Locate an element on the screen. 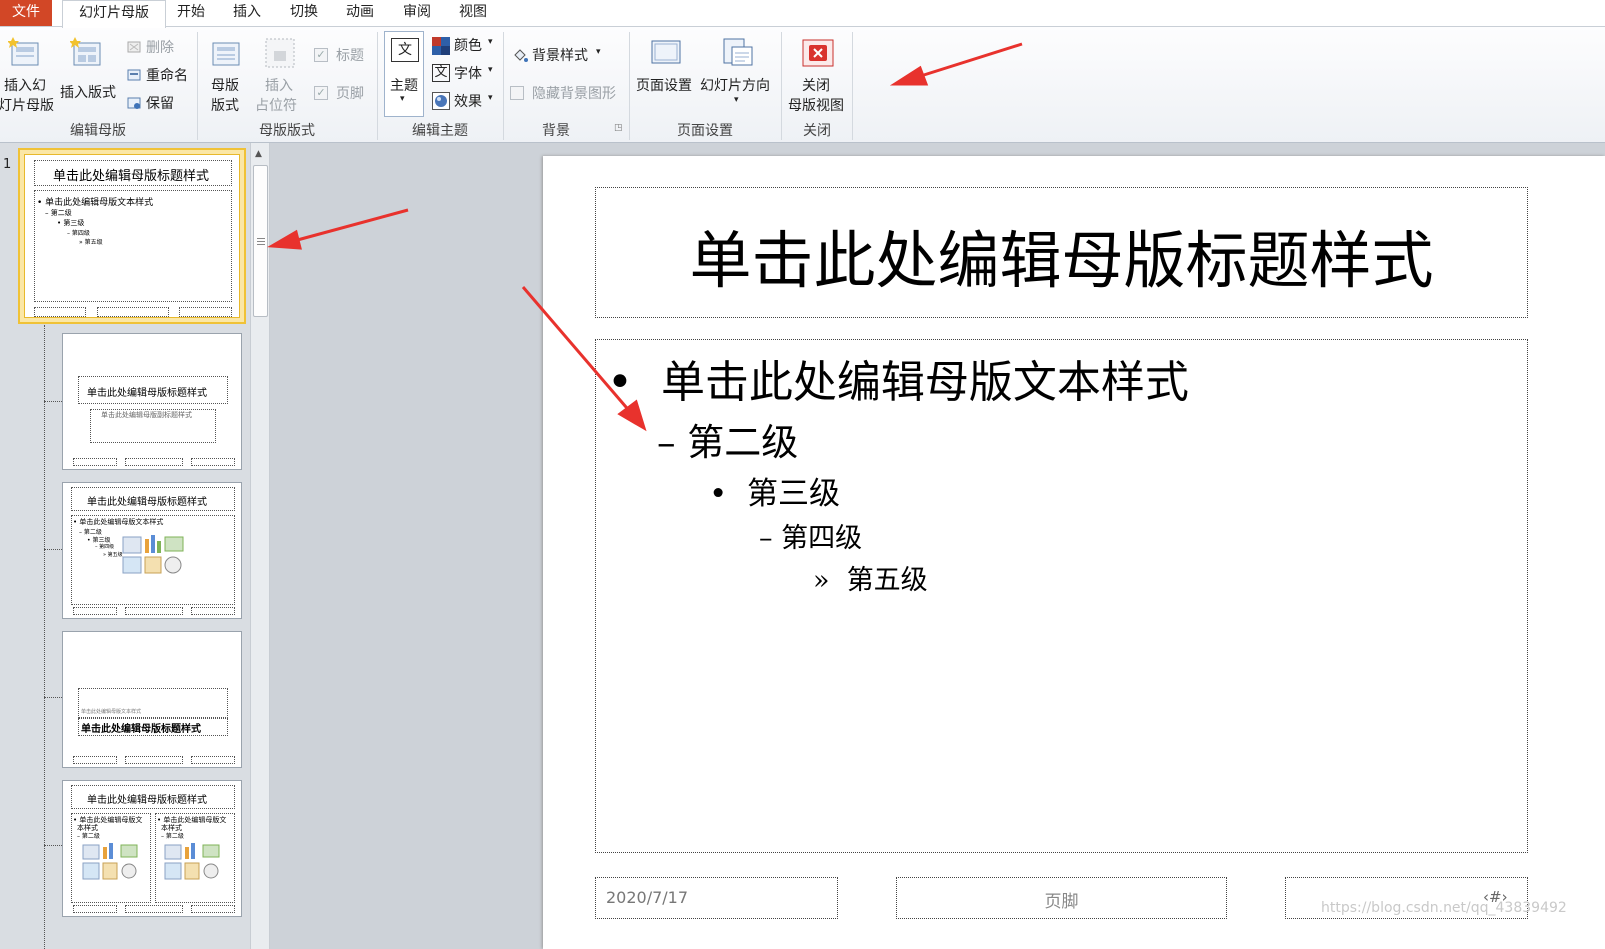 The width and height of the screenshot is (1605, 949). arrow-to-close-button is located at coordinates (965, 62).